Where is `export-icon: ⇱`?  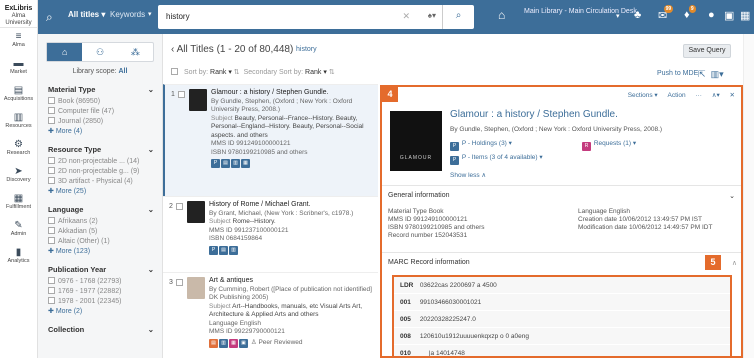 export-icon: ⇱ is located at coordinates (702, 74).